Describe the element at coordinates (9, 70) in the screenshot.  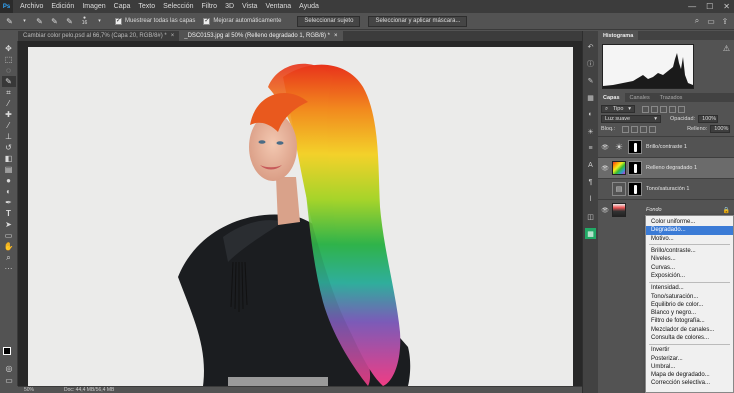
I see `lasso-tool-icon: ◌` at that location.